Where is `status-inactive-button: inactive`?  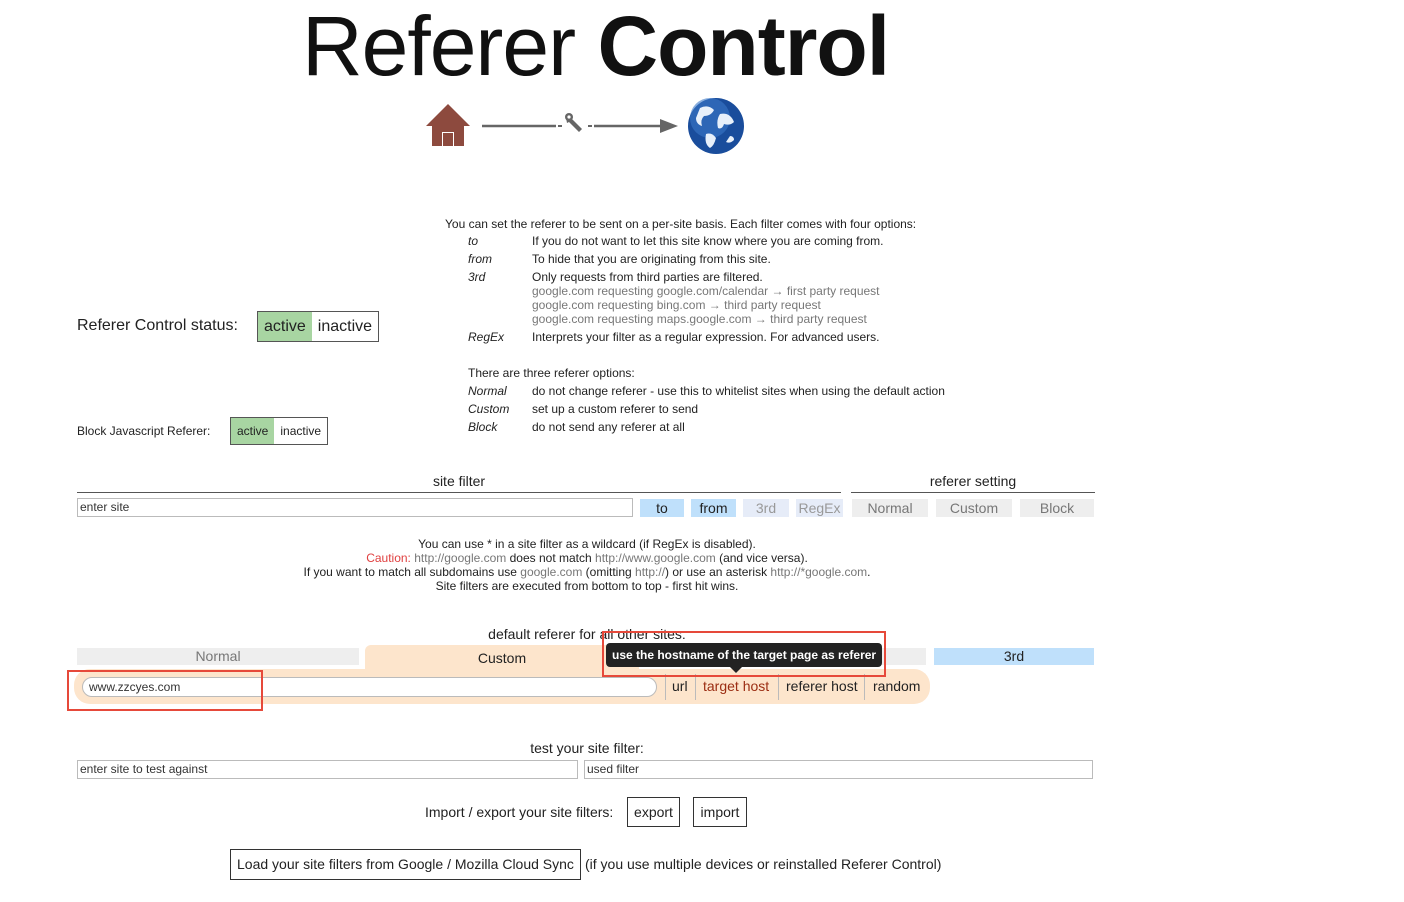 status-inactive-button: inactive is located at coordinates (345, 326).